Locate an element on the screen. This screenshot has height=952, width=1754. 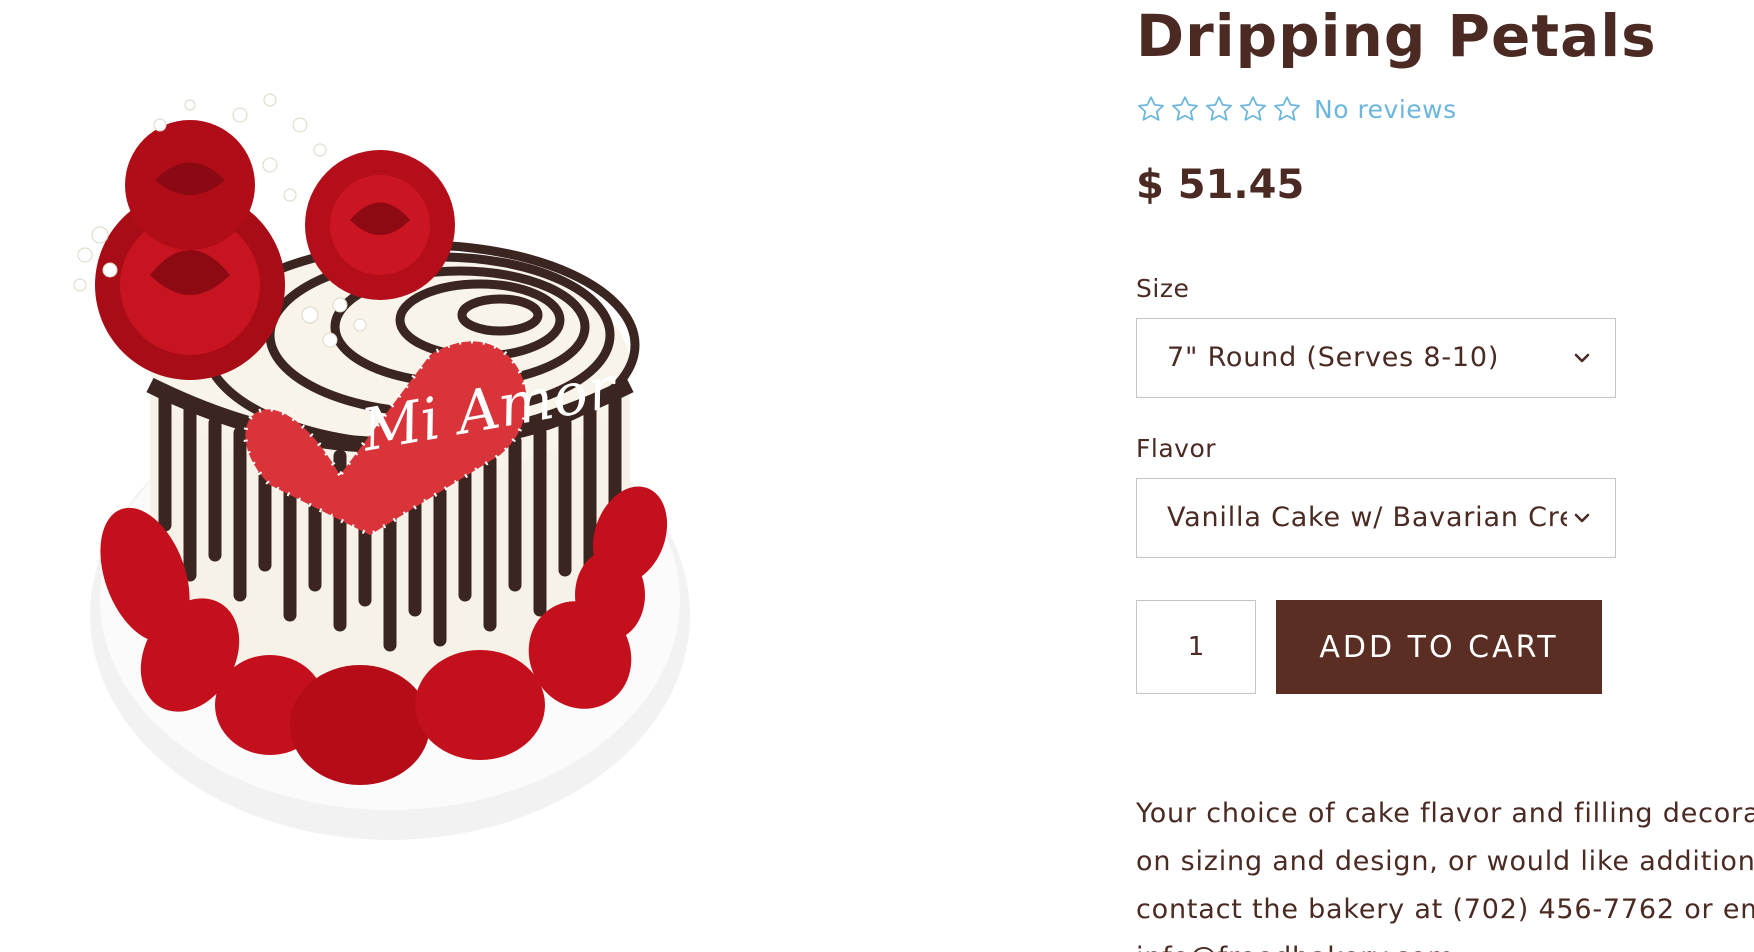
product-price: $ 51.45 is located at coordinates (1220, 185).